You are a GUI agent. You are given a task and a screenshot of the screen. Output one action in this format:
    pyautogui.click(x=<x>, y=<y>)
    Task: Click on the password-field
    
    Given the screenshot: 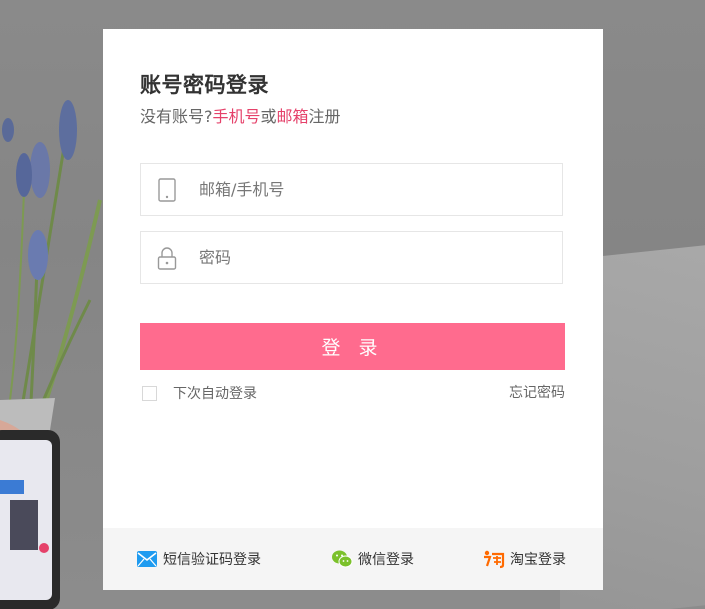 What is the action you would take?
    pyautogui.click(x=351, y=257)
    